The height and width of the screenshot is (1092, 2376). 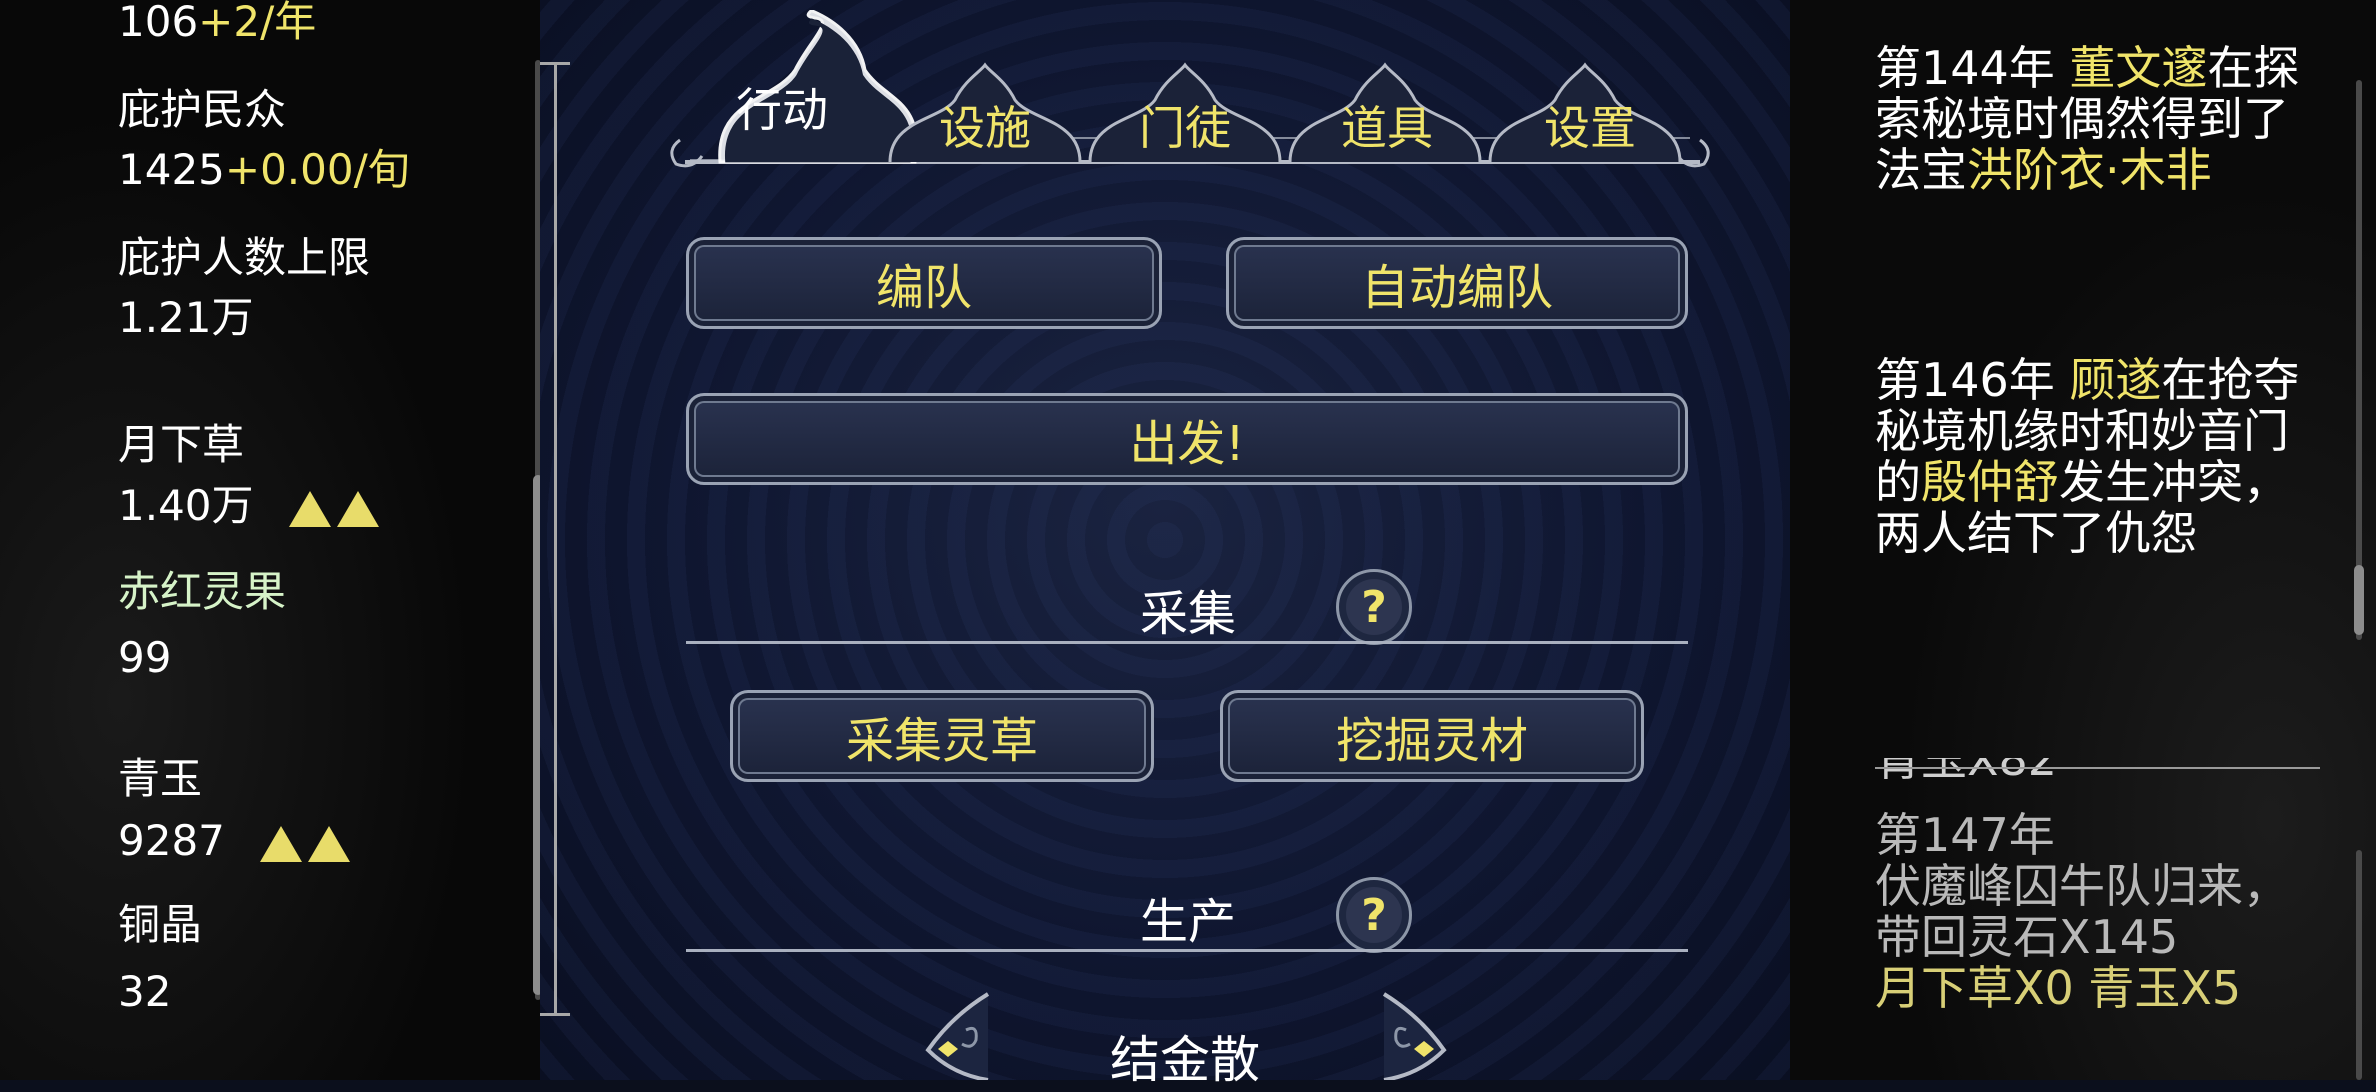 I want to click on produce-divider, so click(x=1187, y=950).